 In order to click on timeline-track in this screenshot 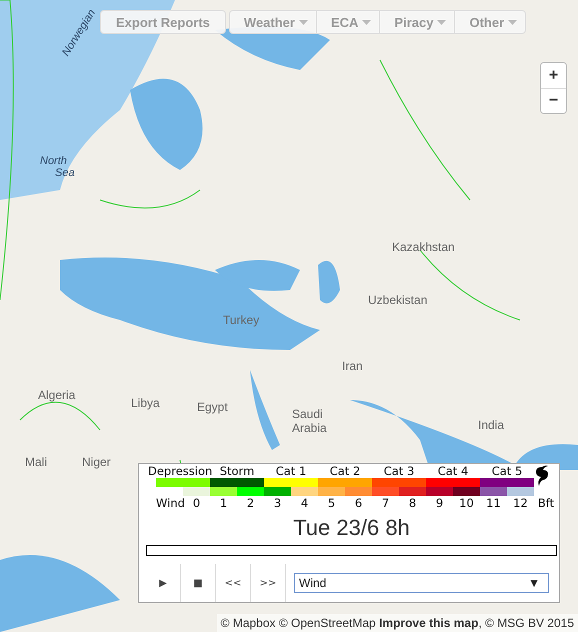, I will do `click(351, 550)`.